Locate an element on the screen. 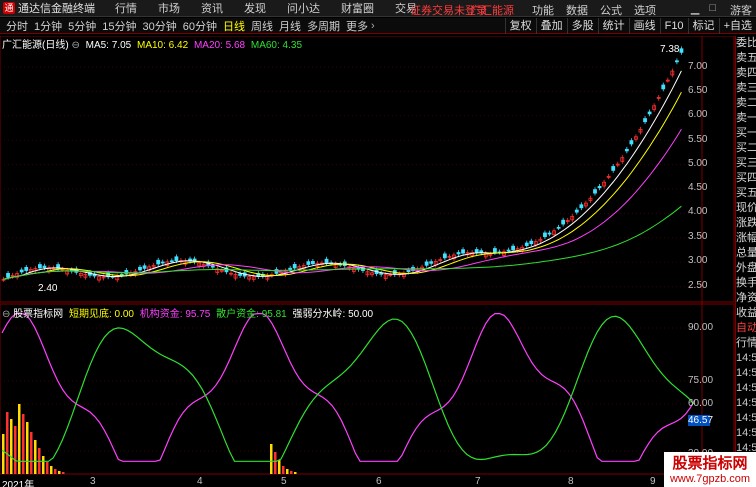 The width and height of the screenshot is (756, 487). watermark-line2: www.7gpzb.com is located at coordinates (710, 479).